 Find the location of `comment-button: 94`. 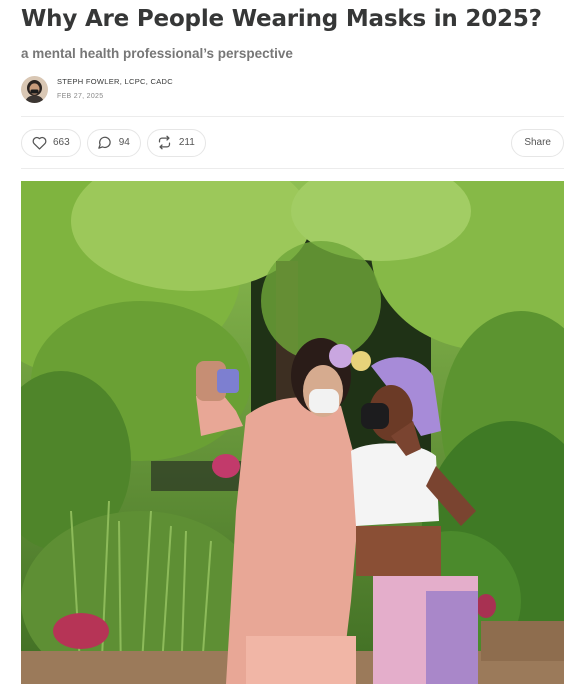

comment-button: 94 is located at coordinates (113, 142).